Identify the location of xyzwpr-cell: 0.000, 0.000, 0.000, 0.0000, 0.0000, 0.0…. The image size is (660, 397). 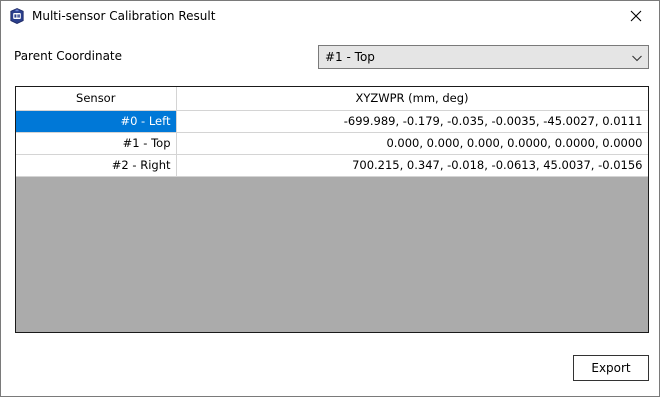
(412, 143).